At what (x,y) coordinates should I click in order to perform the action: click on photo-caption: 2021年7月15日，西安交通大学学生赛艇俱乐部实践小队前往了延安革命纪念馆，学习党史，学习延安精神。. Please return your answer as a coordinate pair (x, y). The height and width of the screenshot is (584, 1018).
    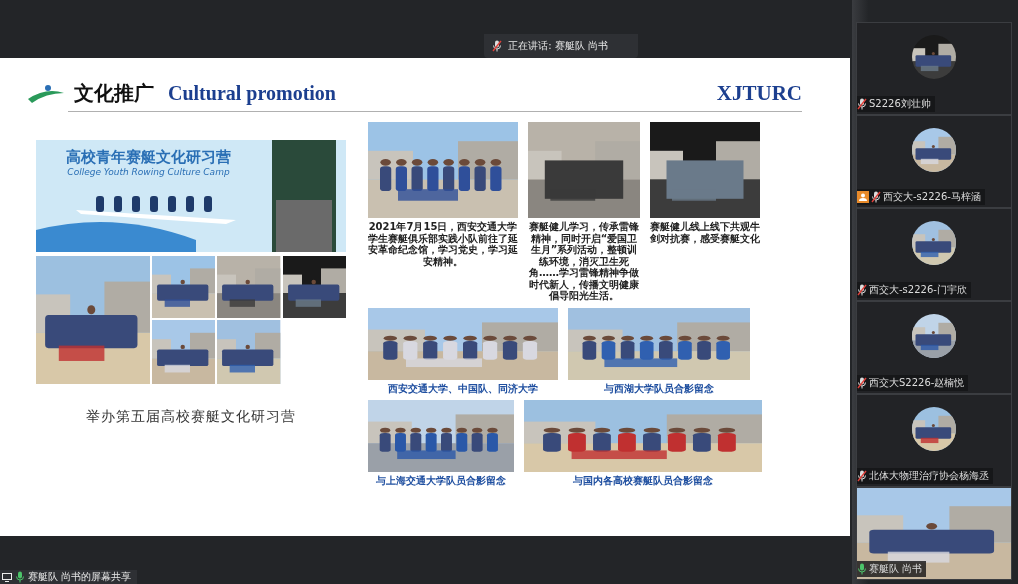
    Looking at the image, I should click on (443, 244).